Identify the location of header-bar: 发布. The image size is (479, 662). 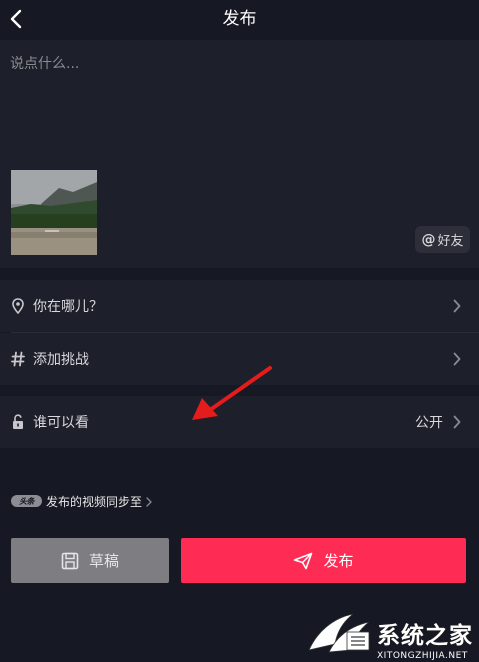
(239, 19).